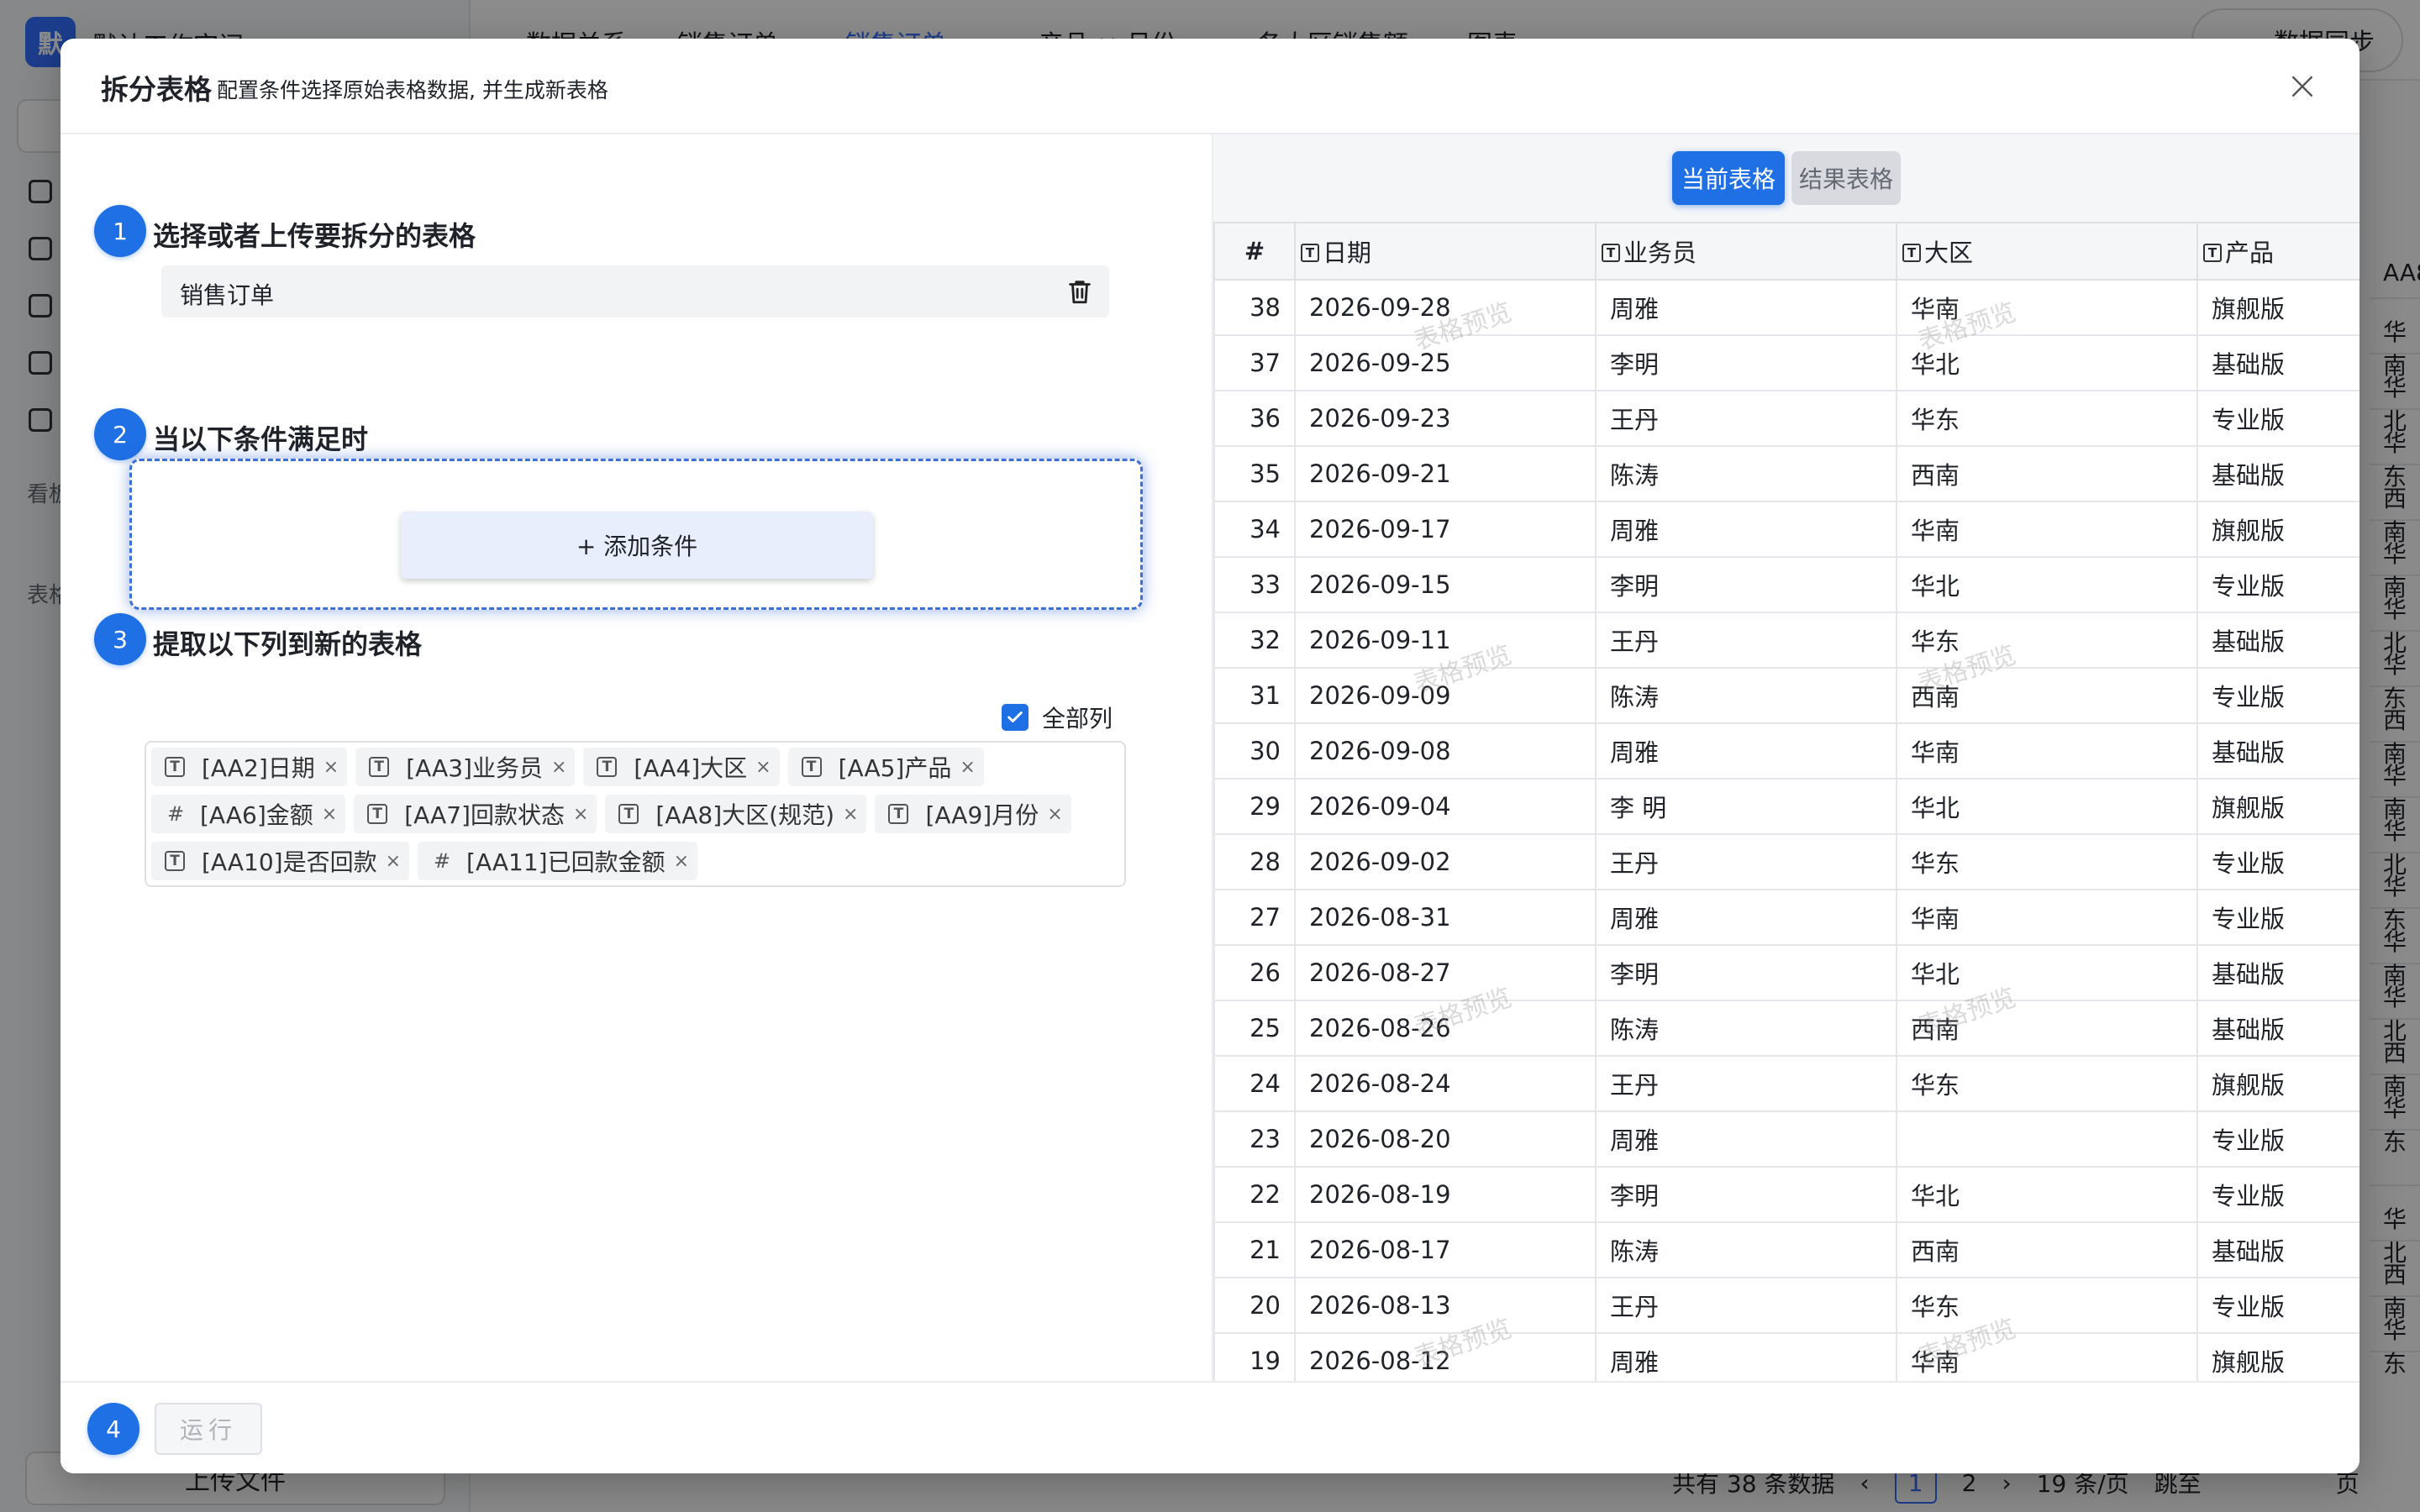 The width and height of the screenshot is (2420, 1512). I want to click on column-tag: # [AA11]已回款金额 ×, so click(558, 861).